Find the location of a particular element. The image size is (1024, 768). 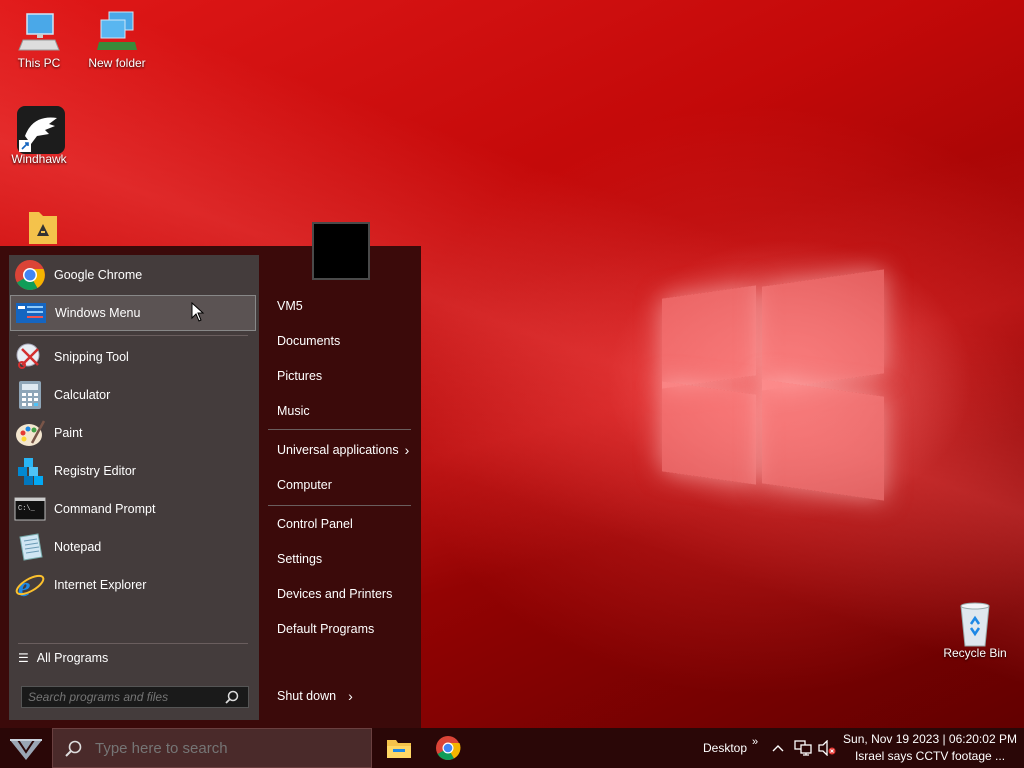

desktop-icon-label: New folder is located at coordinates (117, 63).